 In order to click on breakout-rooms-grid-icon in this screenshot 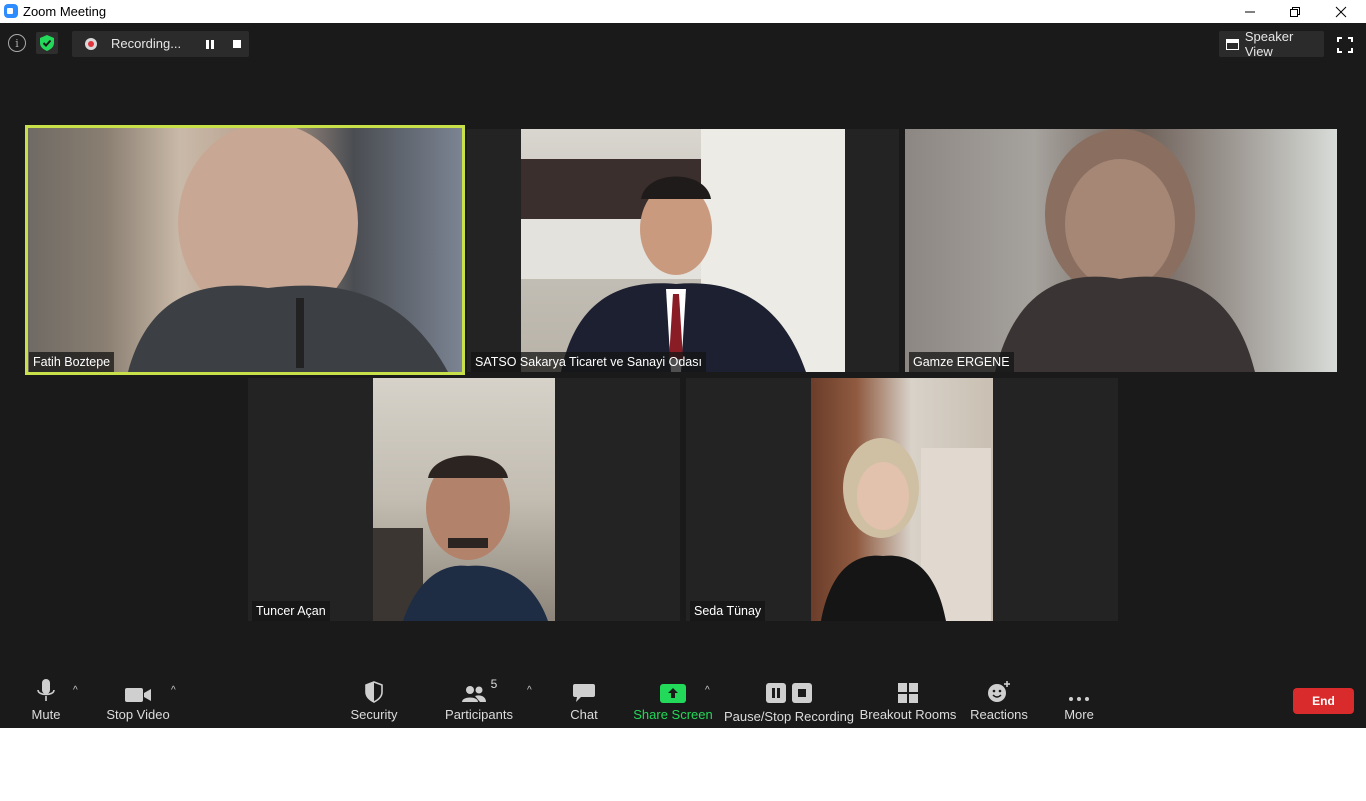, I will do `click(908, 693)`.